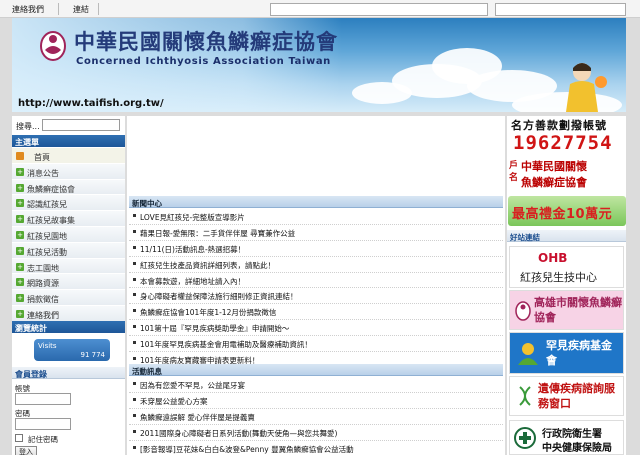 This screenshot has height=455, width=640. What do you see at coordinates (554, 166) in the screenshot?
I see `account-org-line1: 中華民國關懷` at bounding box center [554, 166].